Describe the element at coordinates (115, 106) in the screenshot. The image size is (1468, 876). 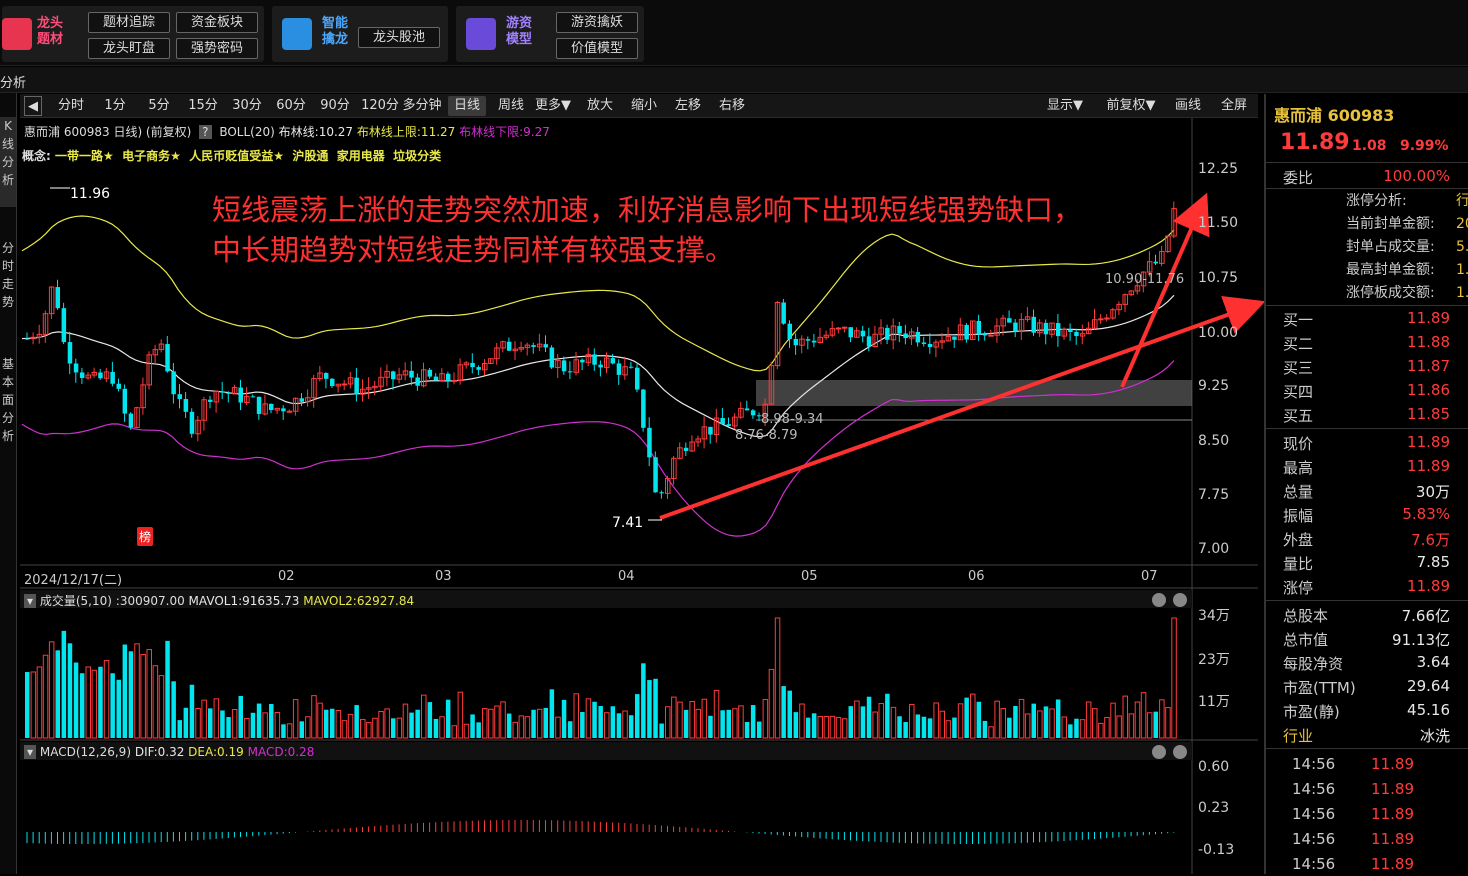
I see `tab-1min: 1分` at that location.